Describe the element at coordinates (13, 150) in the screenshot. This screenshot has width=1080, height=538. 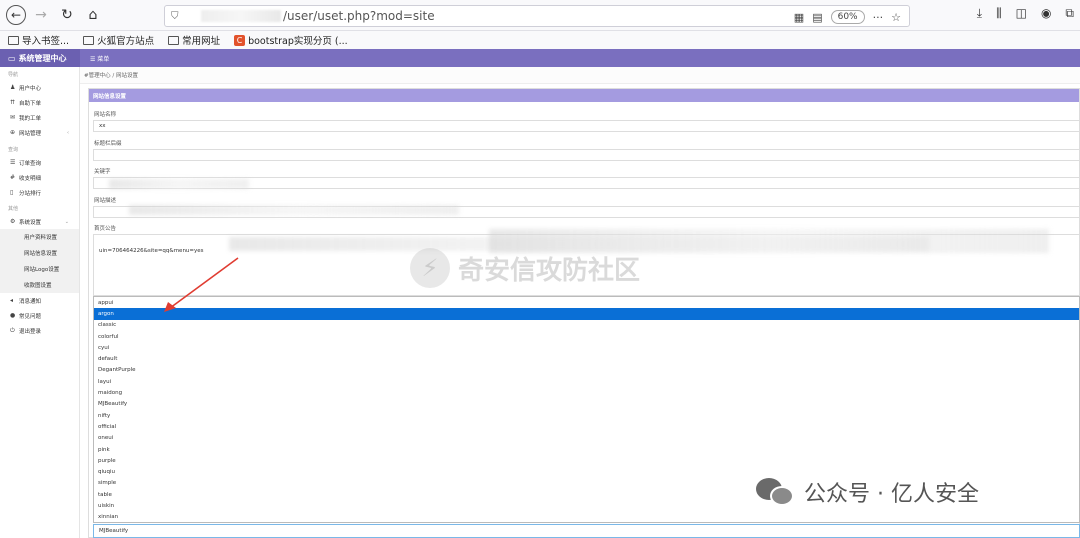
I see `sidebar-group-title: 查询` at that location.